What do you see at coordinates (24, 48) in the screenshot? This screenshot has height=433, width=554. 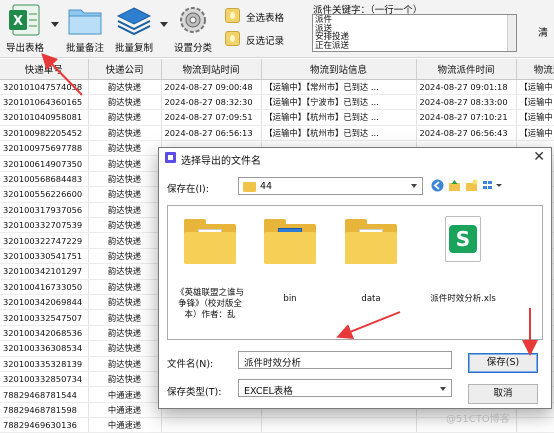 I see `export-table-label: 导出表格` at bounding box center [24, 48].